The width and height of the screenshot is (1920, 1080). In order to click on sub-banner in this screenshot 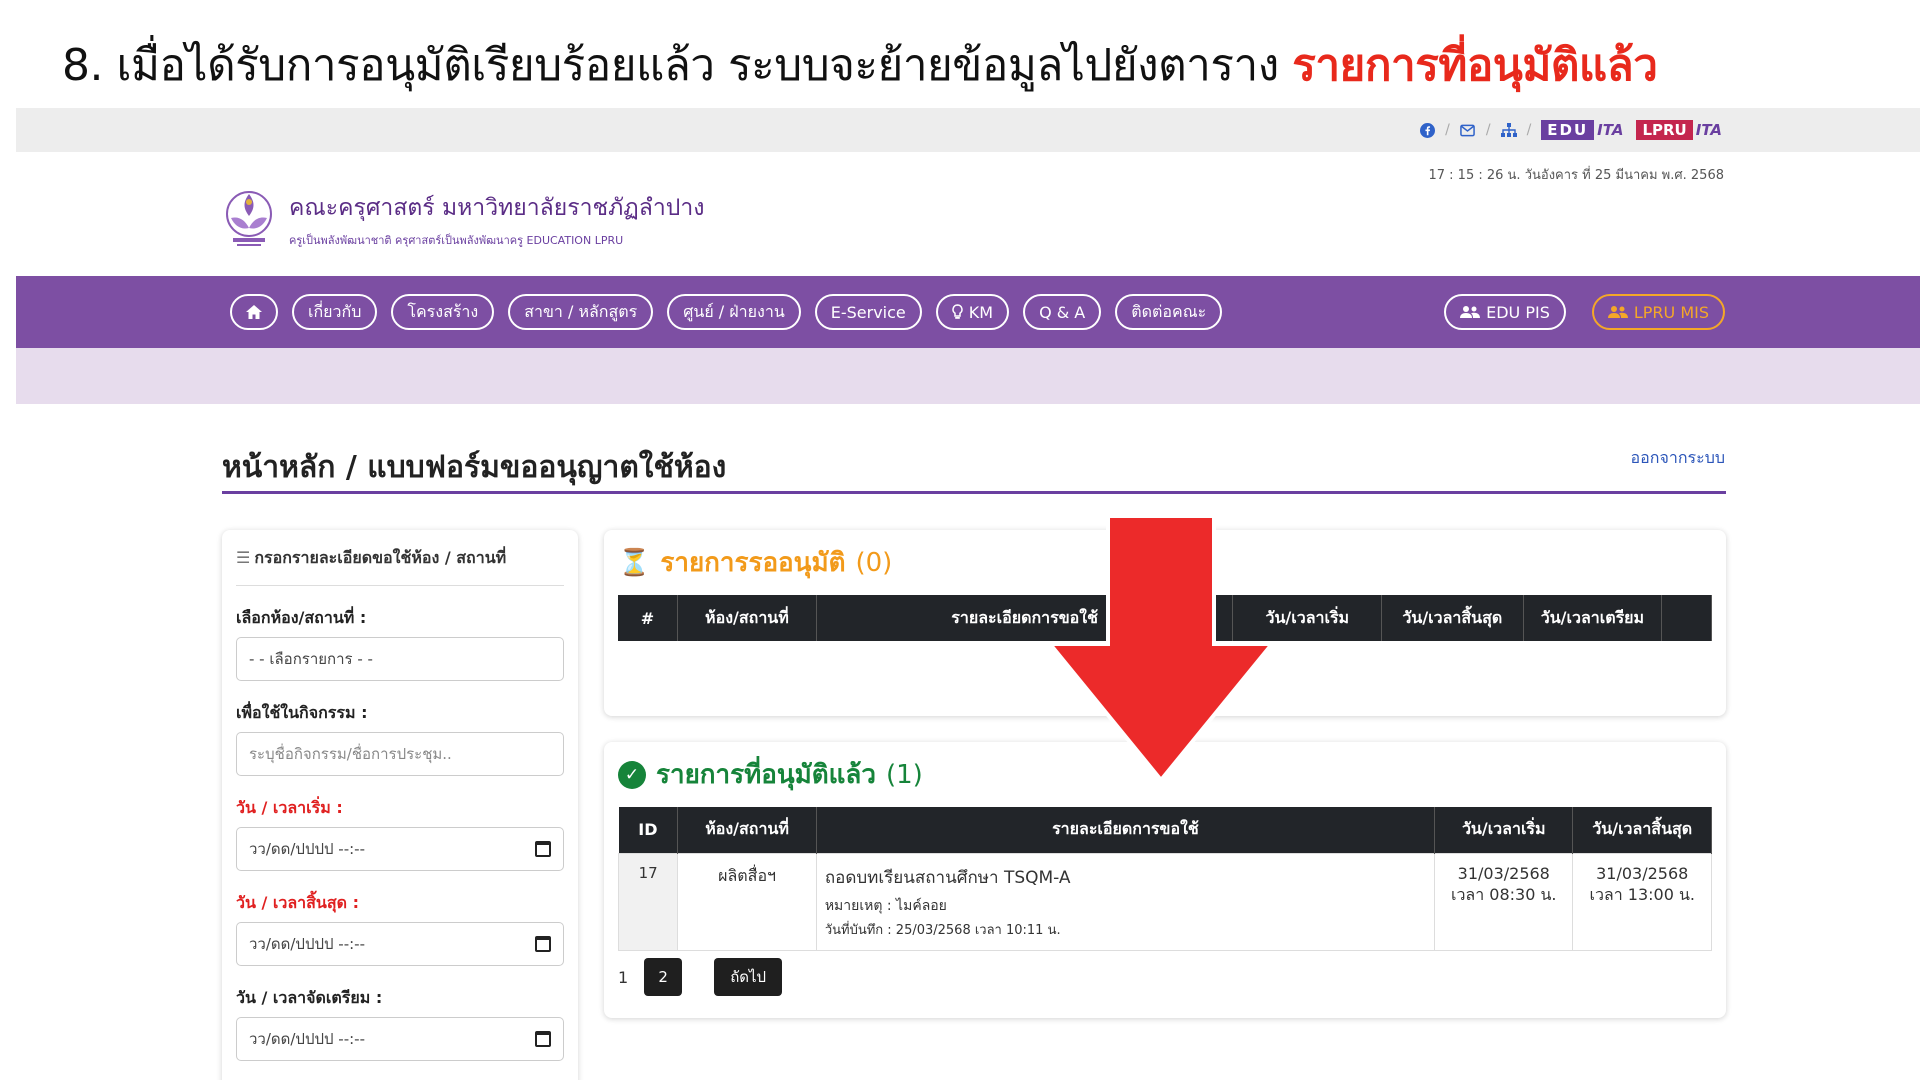, I will do `click(968, 376)`.